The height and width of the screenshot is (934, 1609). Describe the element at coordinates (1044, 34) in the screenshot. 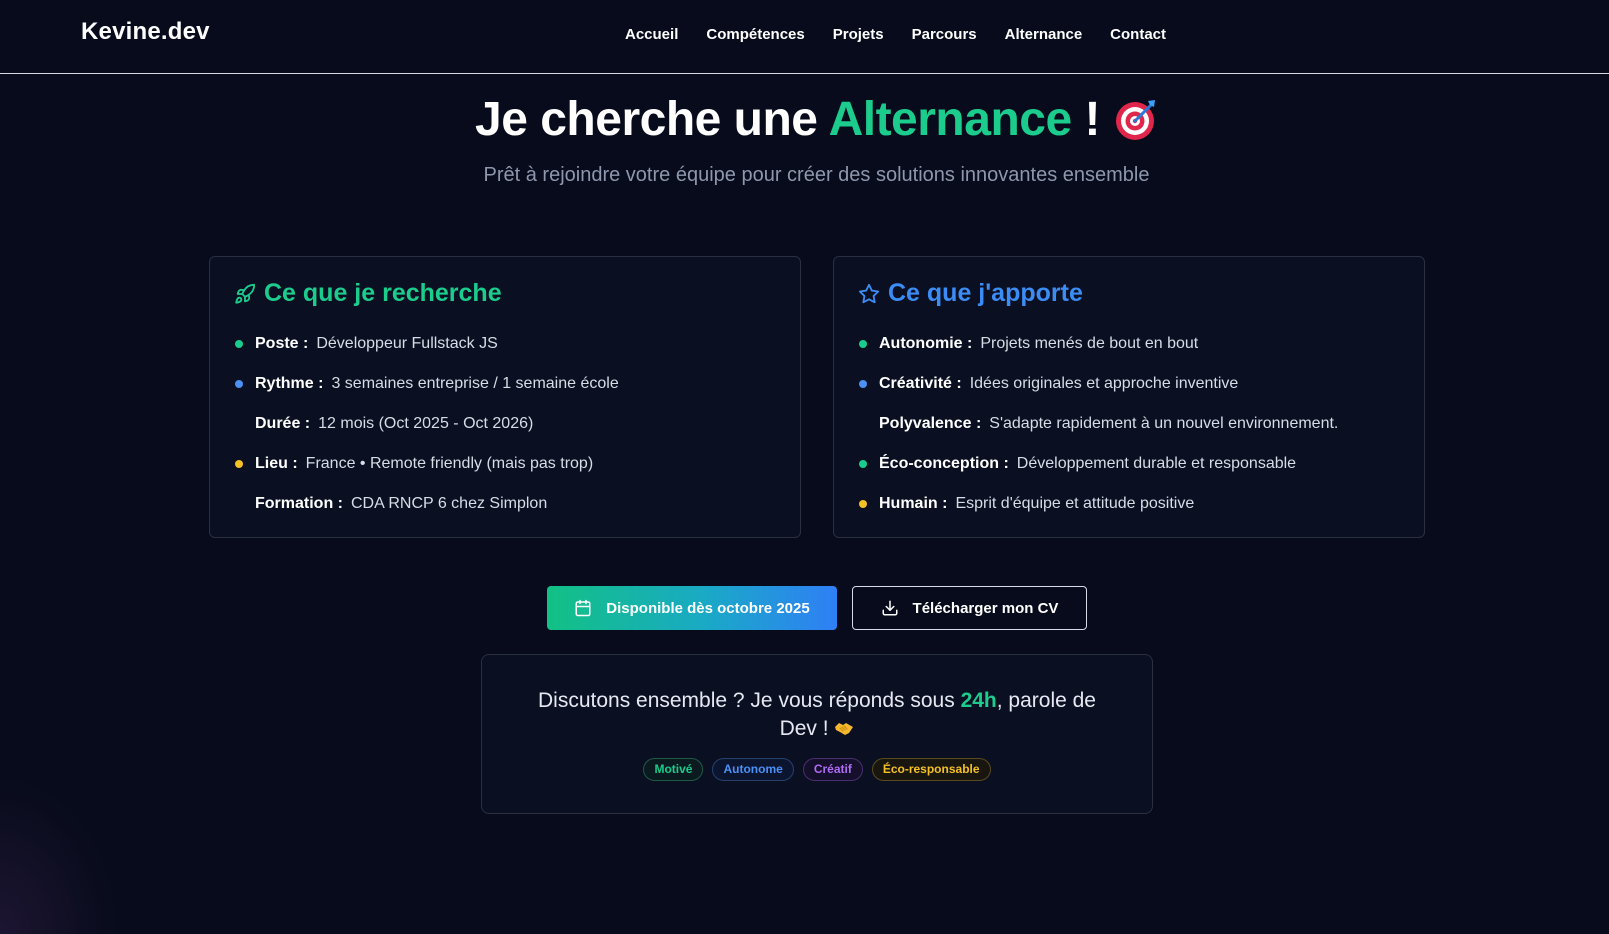

I see `nav-link-alternance: Alternance` at that location.